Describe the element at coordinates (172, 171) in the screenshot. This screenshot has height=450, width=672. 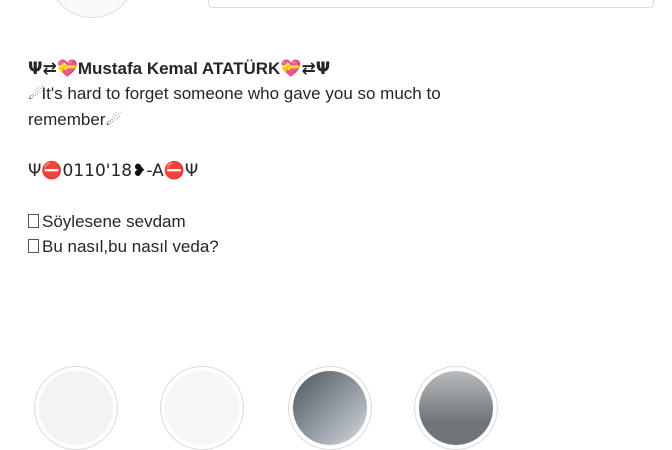
I see `bio-date-tail: -A⛔Ψ` at that location.